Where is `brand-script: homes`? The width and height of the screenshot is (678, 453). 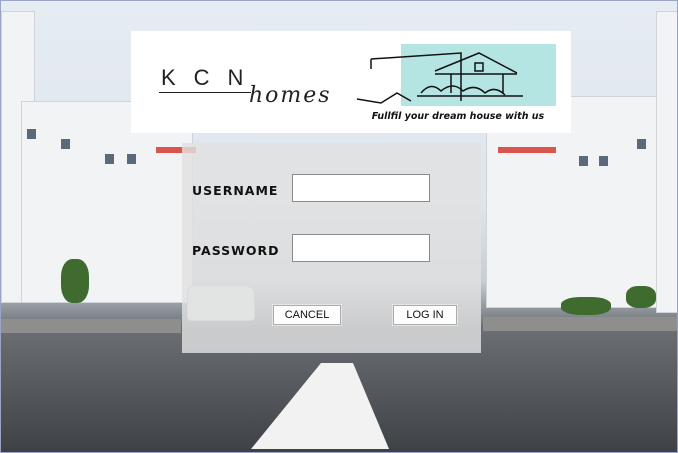
brand-script: homes is located at coordinates (290, 95).